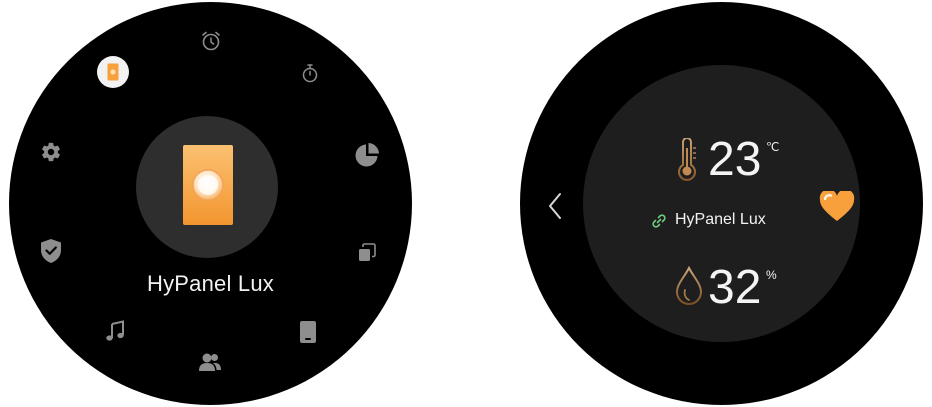  What do you see at coordinates (735, 159) in the screenshot?
I see `temperature-value: 23` at bounding box center [735, 159].